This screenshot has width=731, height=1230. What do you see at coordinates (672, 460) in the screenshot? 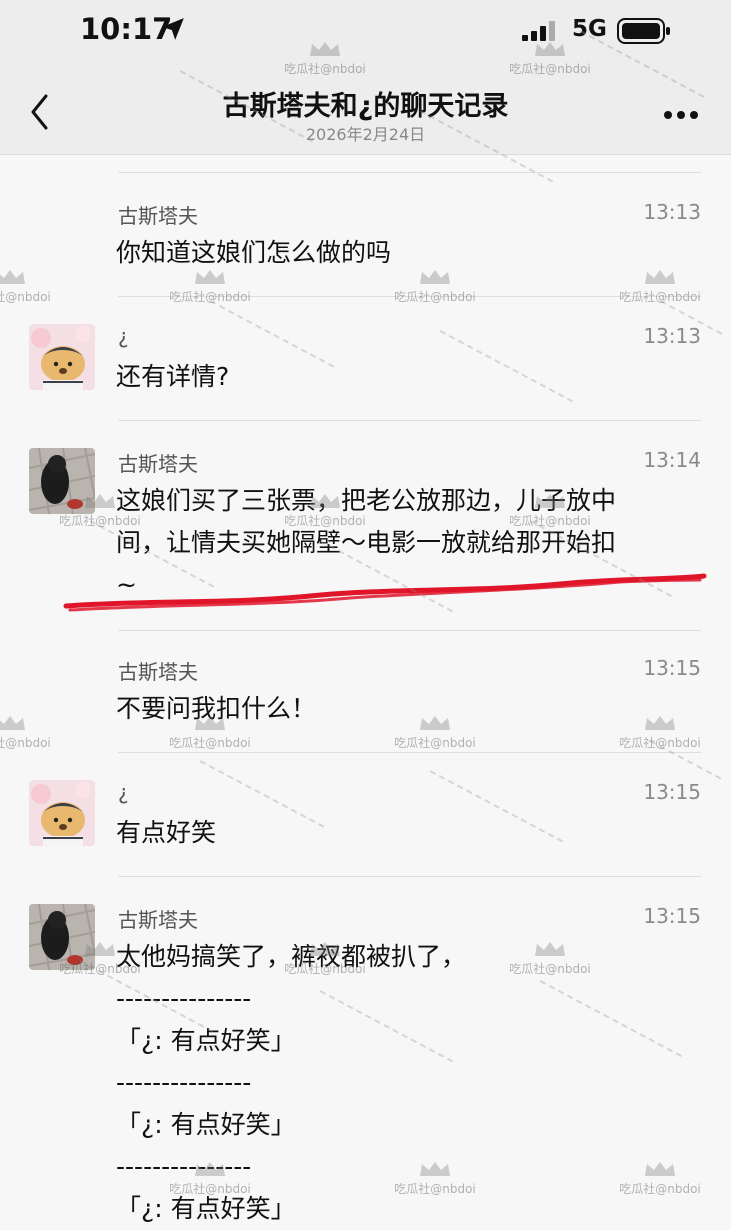
I see `message-time: 13:14` at bounding box center [672, 460].